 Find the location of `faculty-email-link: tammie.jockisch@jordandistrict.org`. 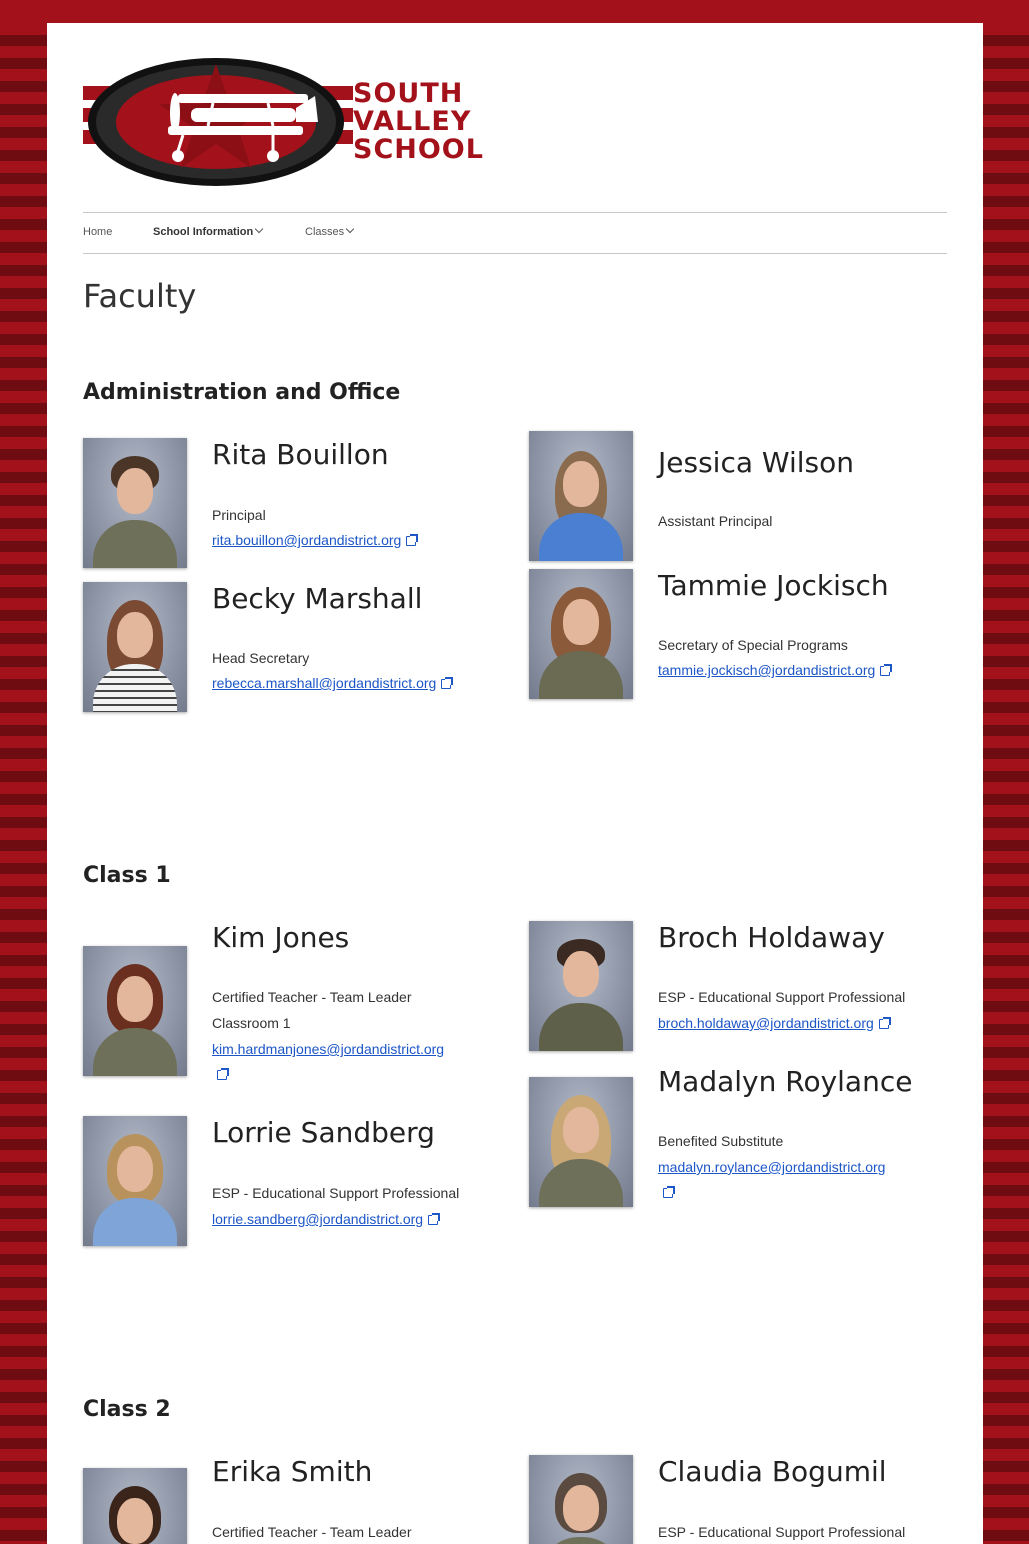

faculty-email-link: tammie.jockisch@jordandistrict.org is located at coordinates (775, 670).